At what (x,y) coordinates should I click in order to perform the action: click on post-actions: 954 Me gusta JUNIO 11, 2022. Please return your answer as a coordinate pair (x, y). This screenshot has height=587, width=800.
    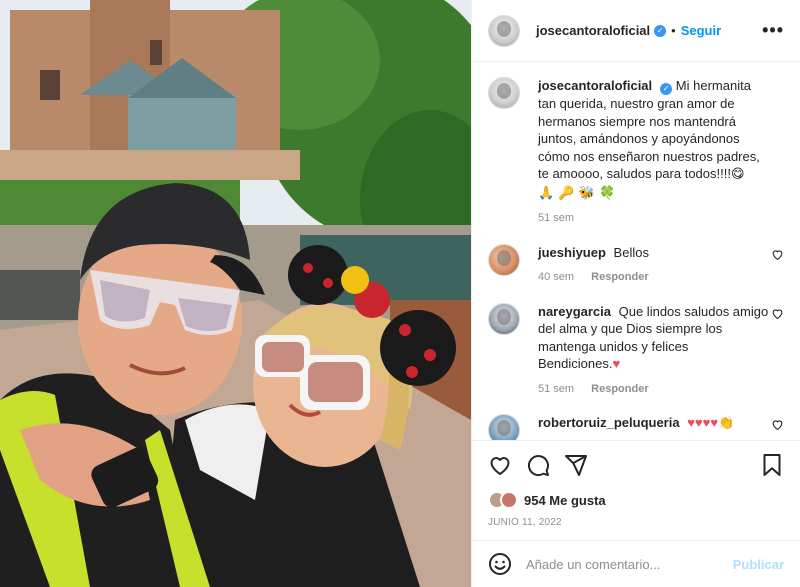
    Looking at the image, I should click on (636, 492).